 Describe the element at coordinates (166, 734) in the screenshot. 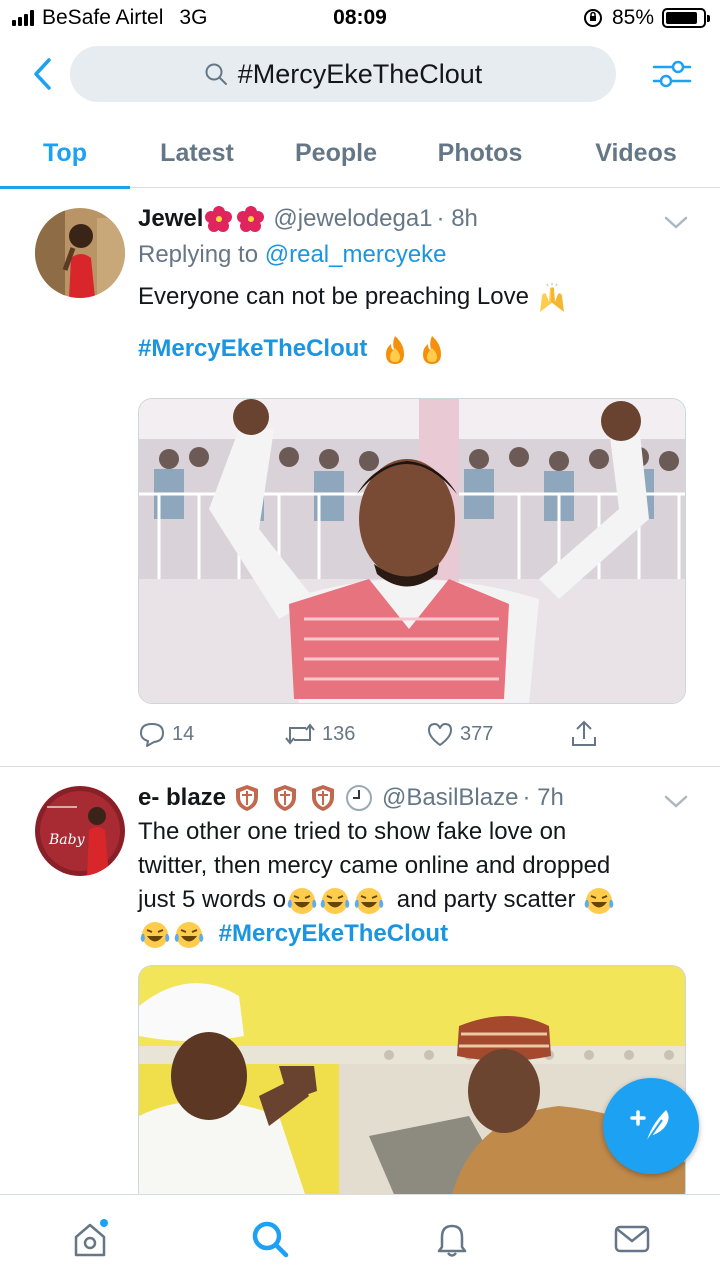

I see `reply-button: 14` at that location.